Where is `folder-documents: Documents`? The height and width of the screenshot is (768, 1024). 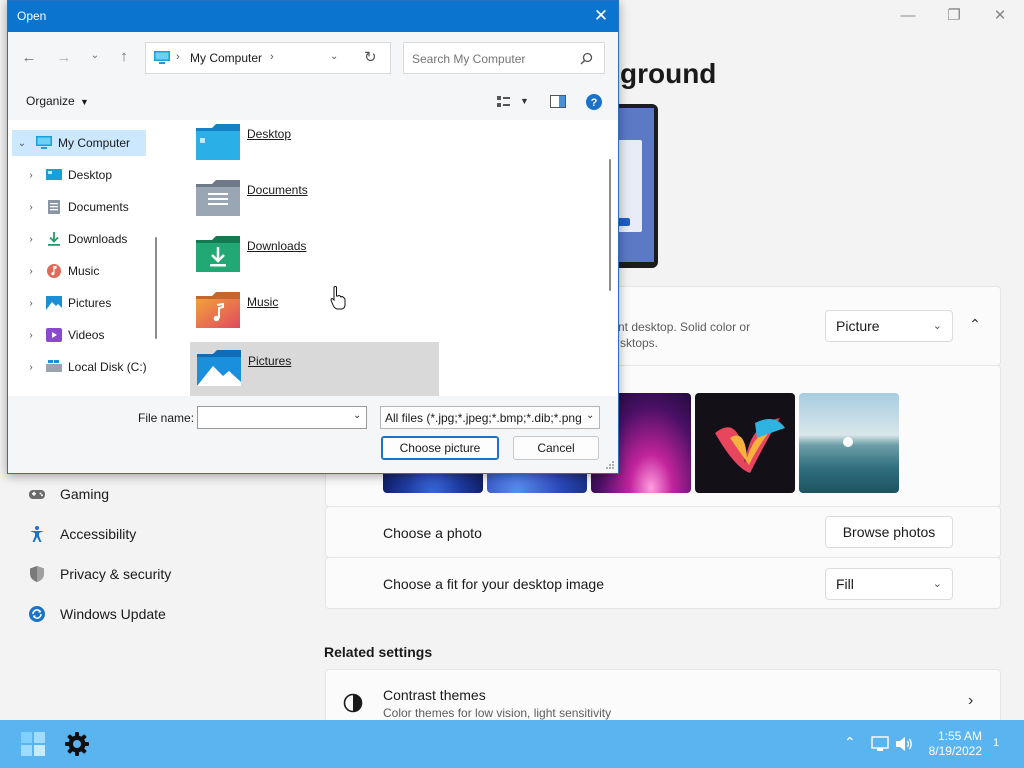
folder-documents: Documents is located at coordinates (314, 201).